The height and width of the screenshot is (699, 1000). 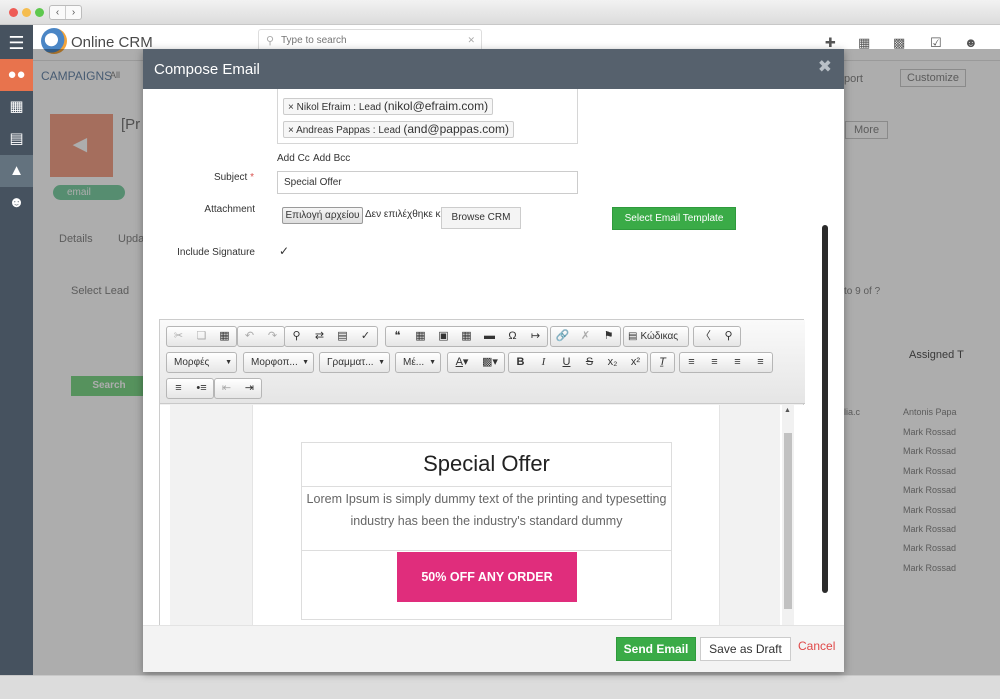 What do you see at coordinates (512, 336) in the screenshot?
I see `special-char-icon: Ω` at bounding box center [512, 336].